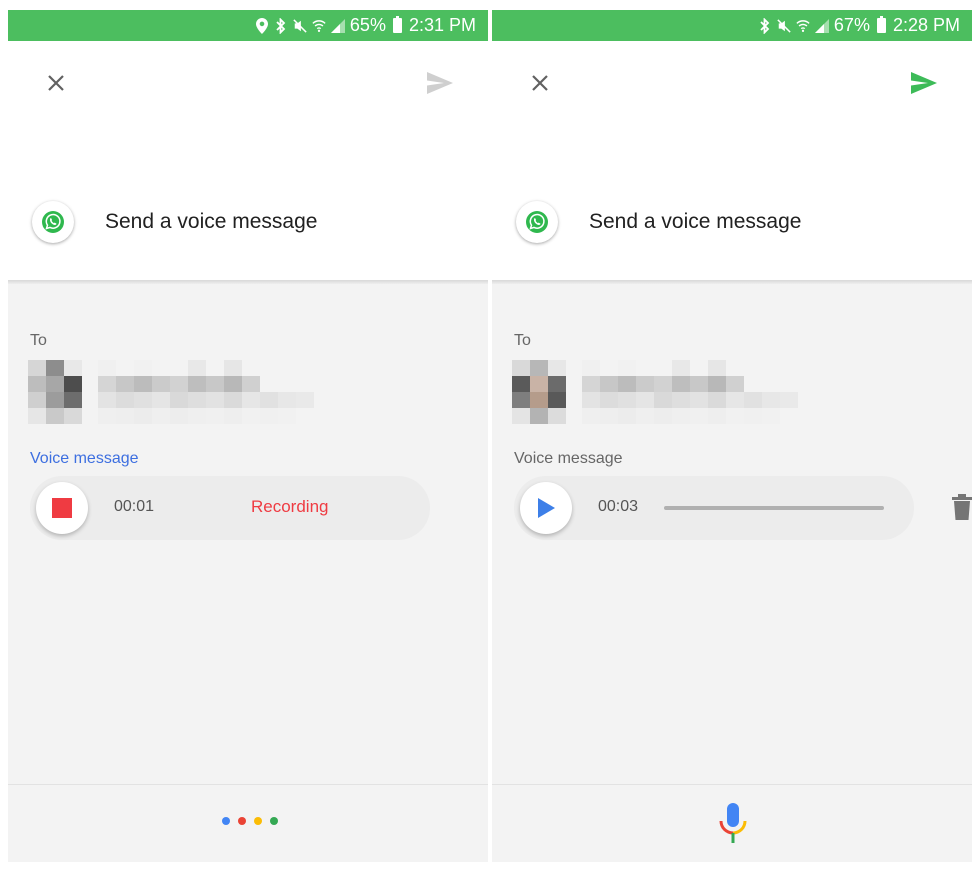 The height and width of the screenshot is (873, 980). What do you see at coordinates (926, 25) in the screenshot?
I see `clock: 2:28 PM` at bounding box center [926, 25].